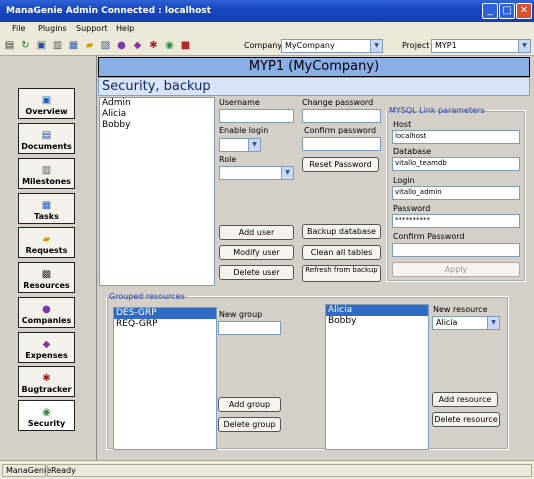 This screenshot has height=479, width=534. What do you see at coordinates (121, 45) in the screenshot?
I see `people-icon: ●` at bounding box center [121, 45].